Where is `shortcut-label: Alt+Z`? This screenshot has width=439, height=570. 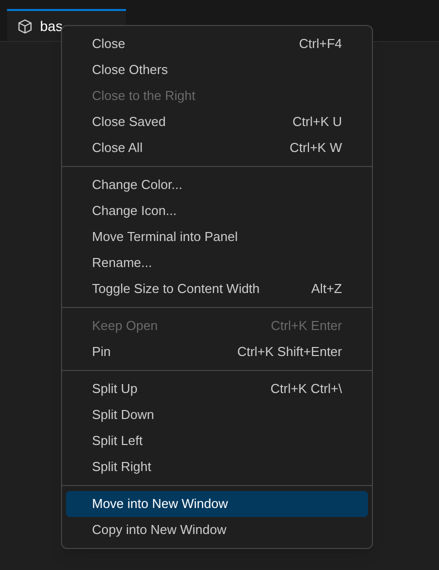 shortcut-label: Alt+Z is located at coordinates (326, 289).